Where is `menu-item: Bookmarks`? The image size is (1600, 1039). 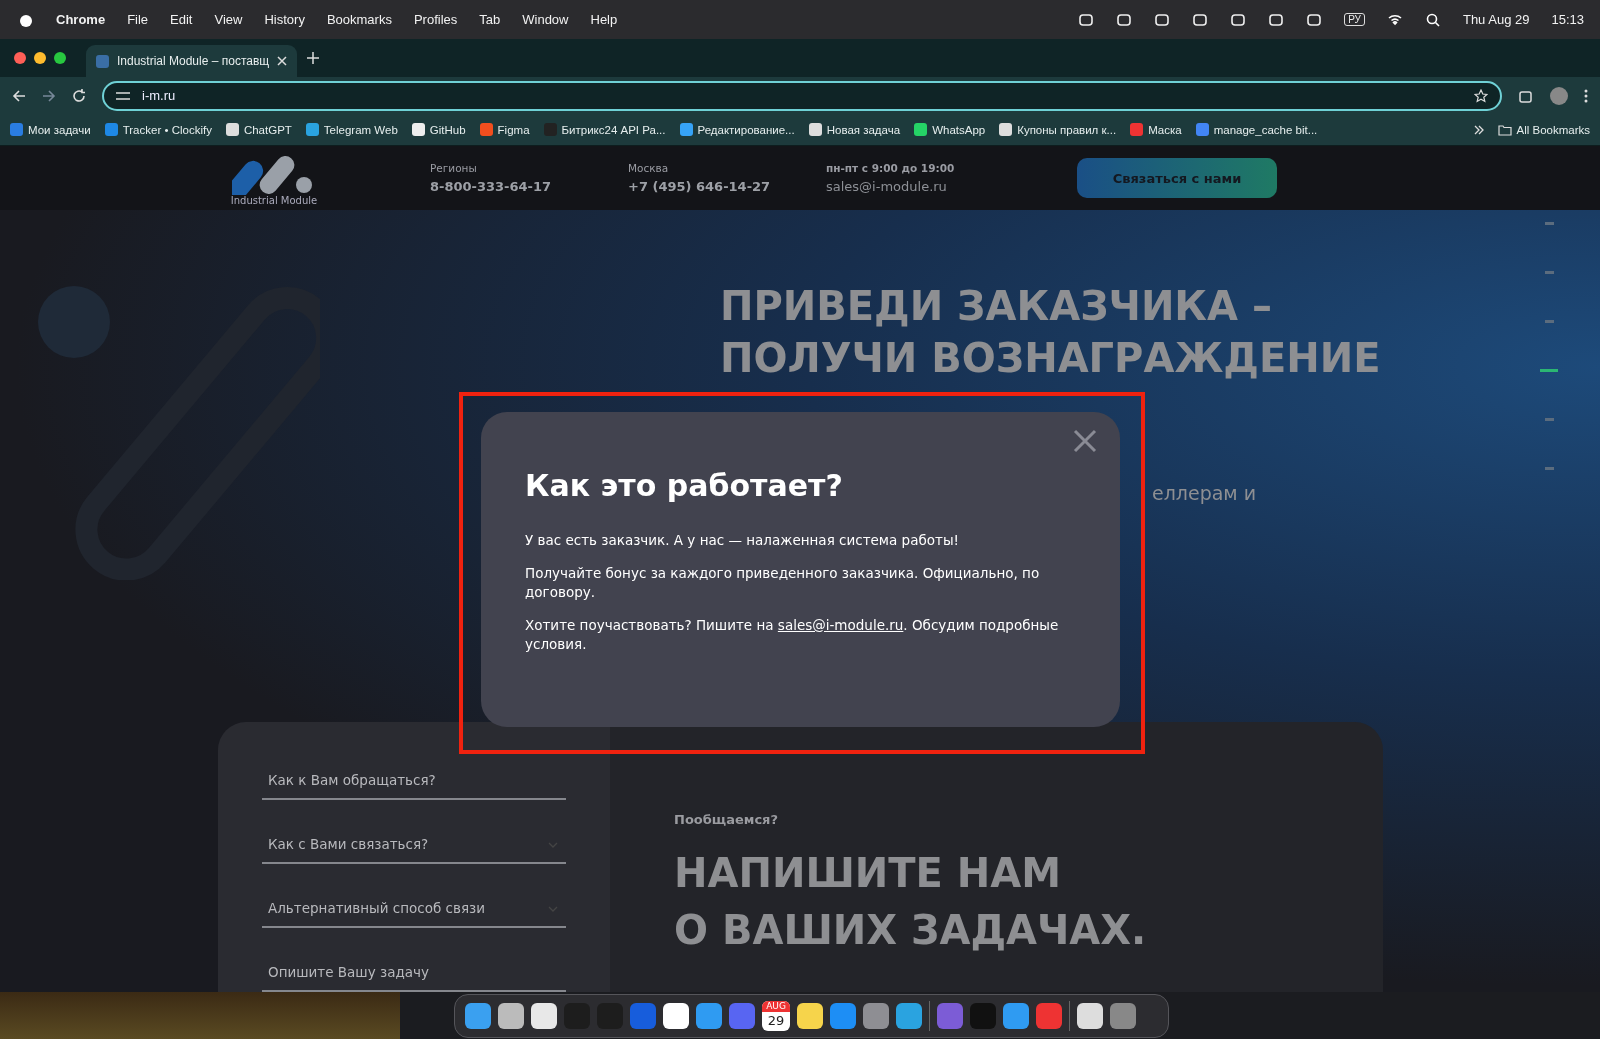
menu-item: Bookmarks is located at coordinates (359, 19).